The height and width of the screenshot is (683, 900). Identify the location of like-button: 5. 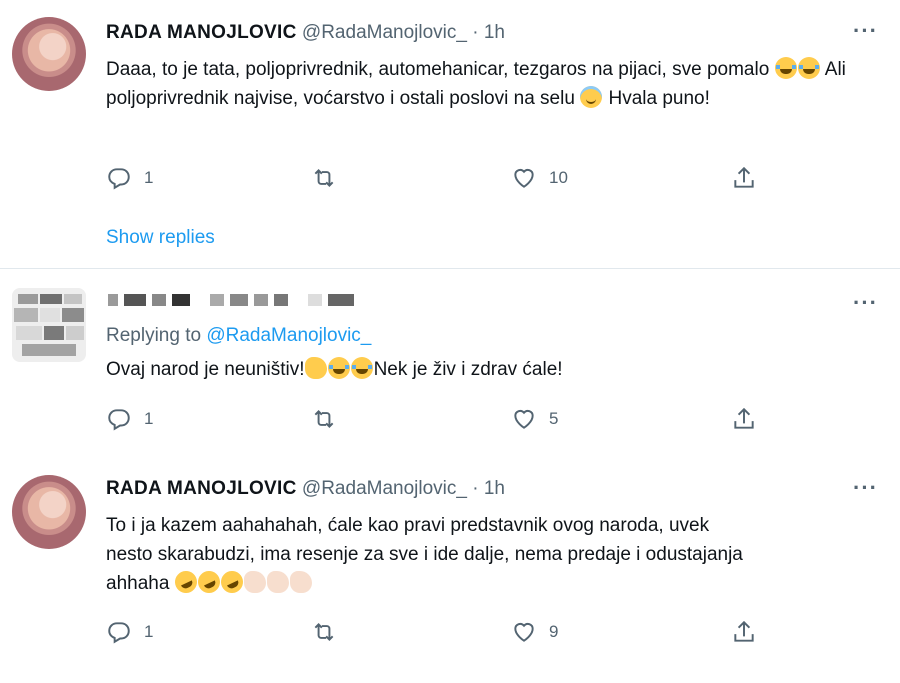
(534, 419).